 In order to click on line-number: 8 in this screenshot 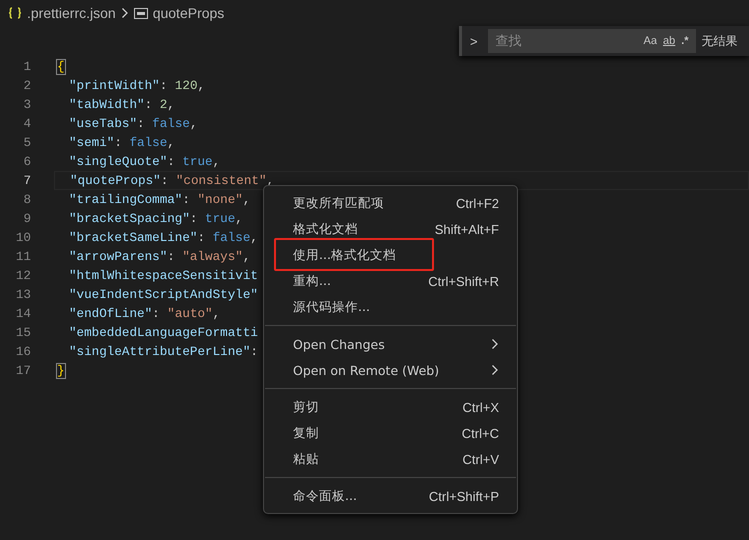, I will do `click(26, 199)`.